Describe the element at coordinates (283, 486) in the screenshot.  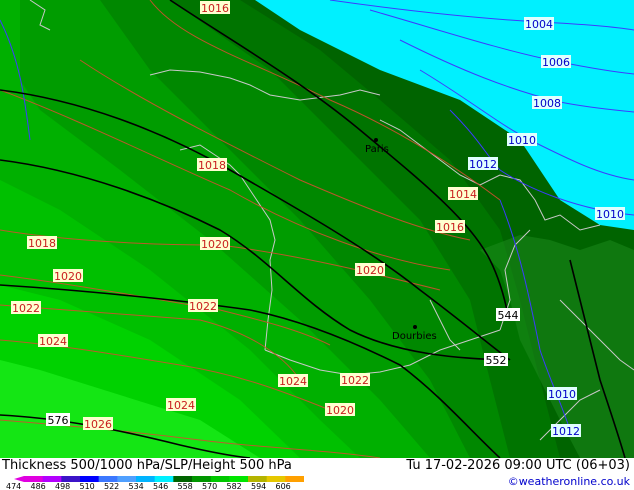
I see `scale-tick-label: 606` at that location.